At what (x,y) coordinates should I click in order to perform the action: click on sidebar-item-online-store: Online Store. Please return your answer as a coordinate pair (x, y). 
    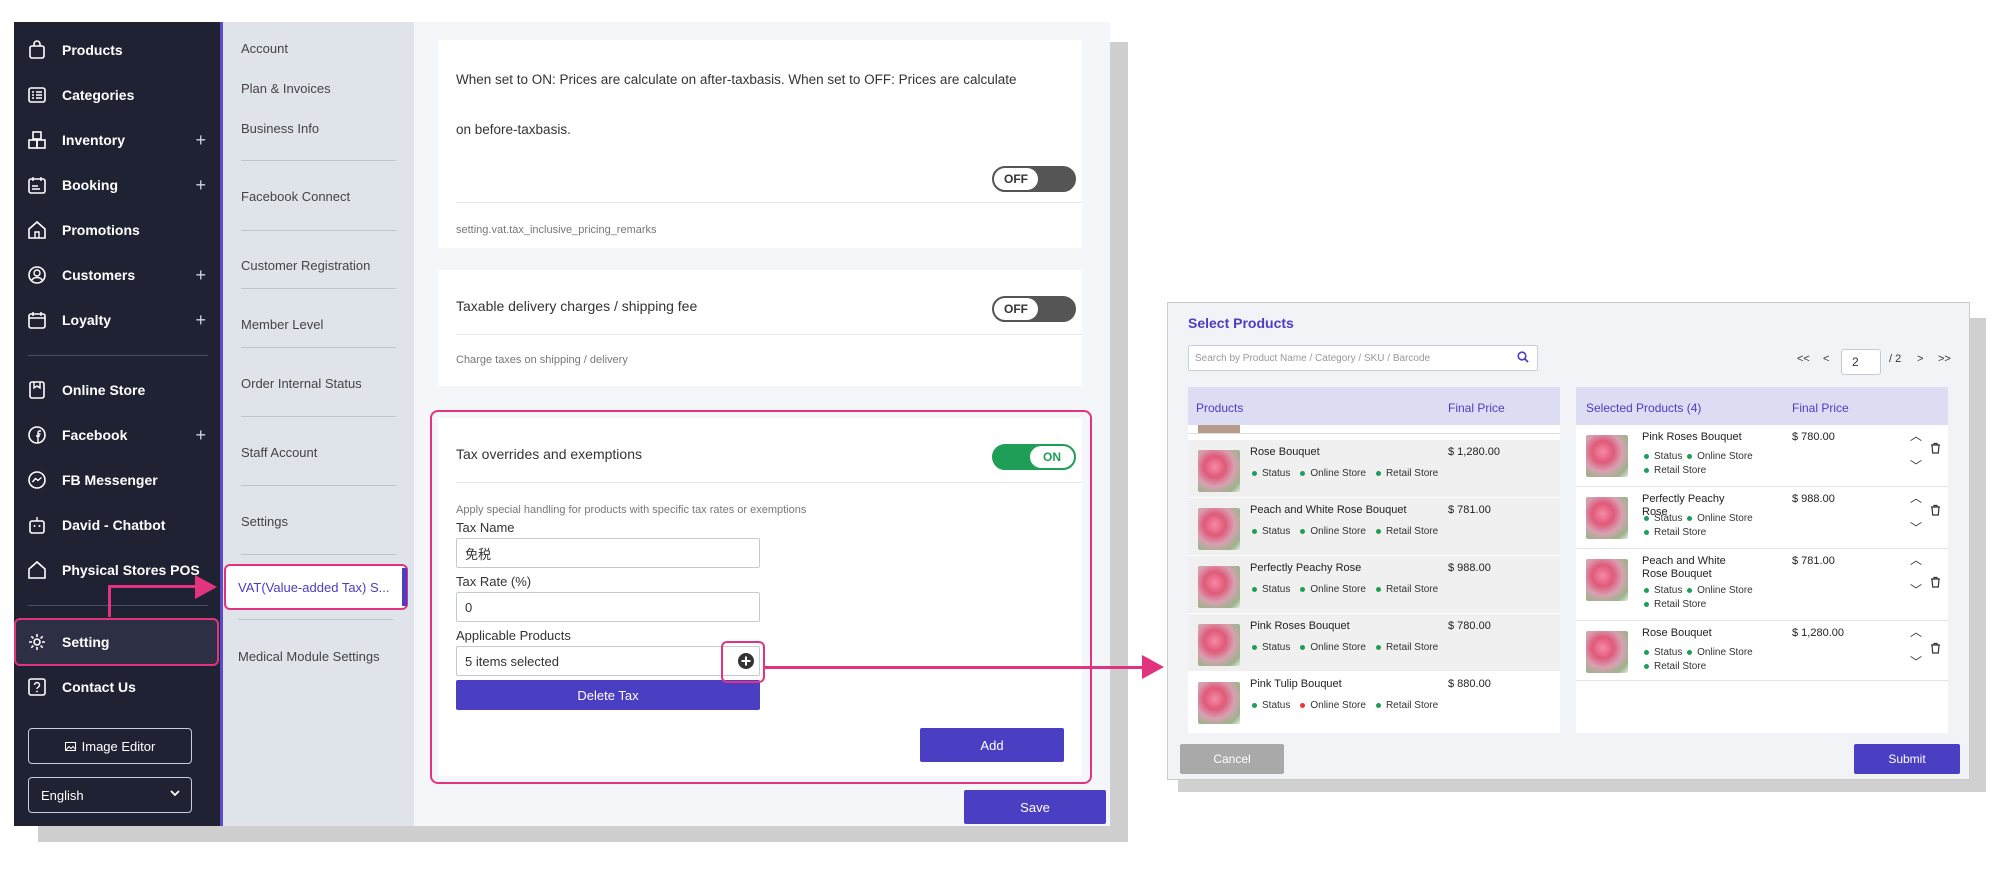
    Looking at the image, I should click on (117, 390).